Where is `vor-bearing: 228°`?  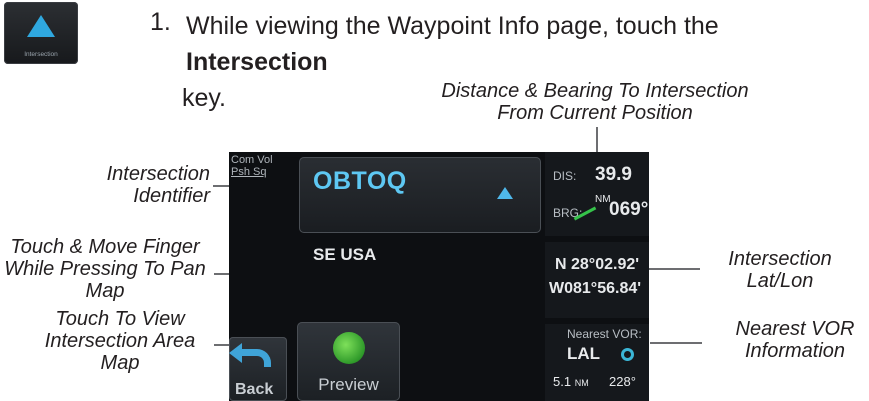 vor-bearing: 228° is located at coordinates (622, 381).